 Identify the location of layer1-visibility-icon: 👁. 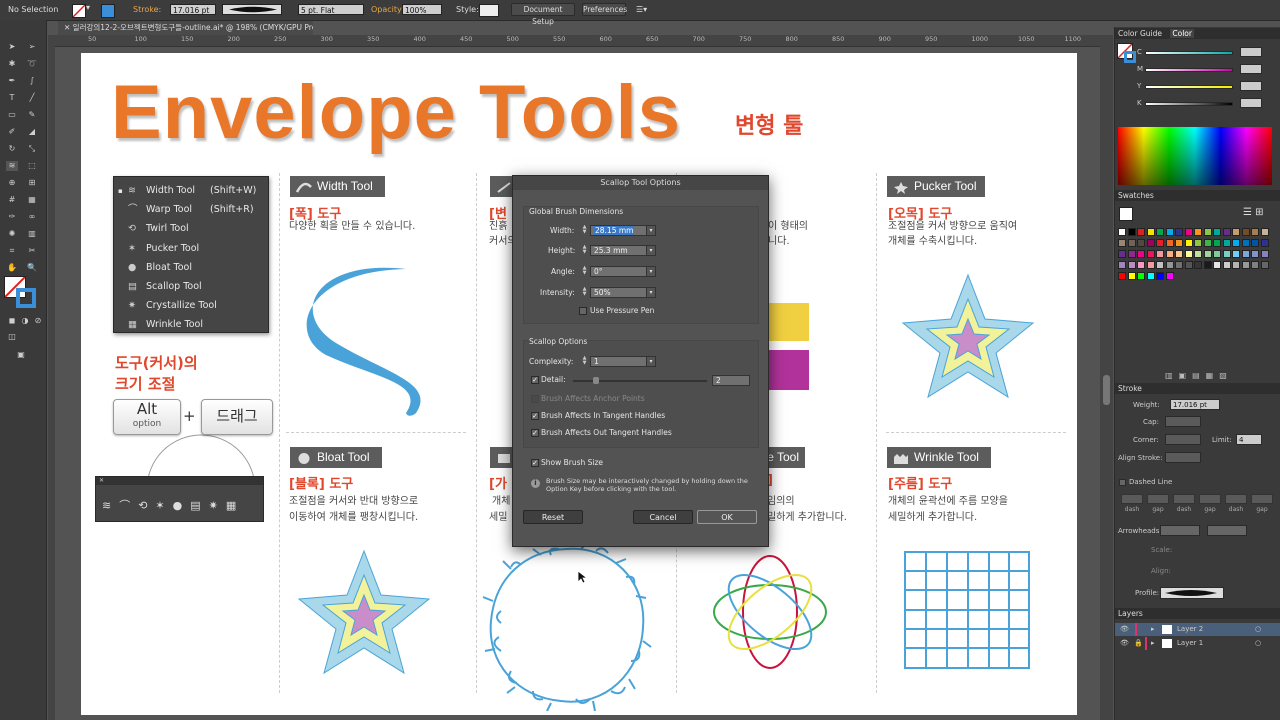
(1124, 643).